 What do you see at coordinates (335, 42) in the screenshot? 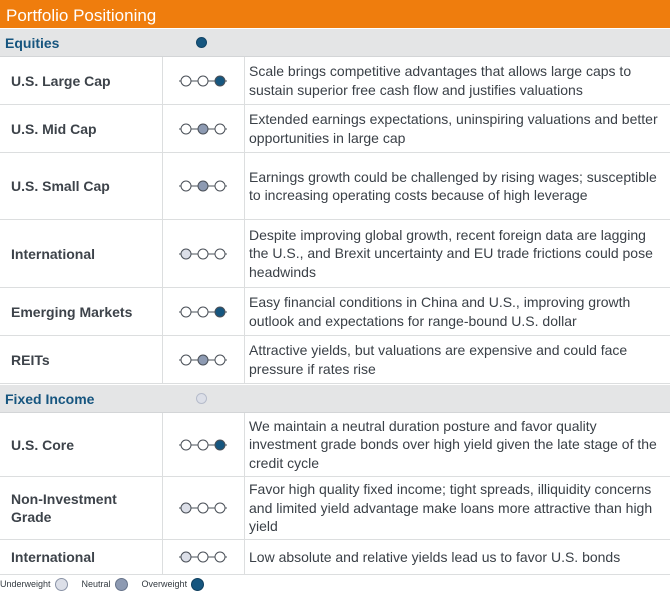
I see `section-header-equities: Equities` at bounding box center [335, 42].